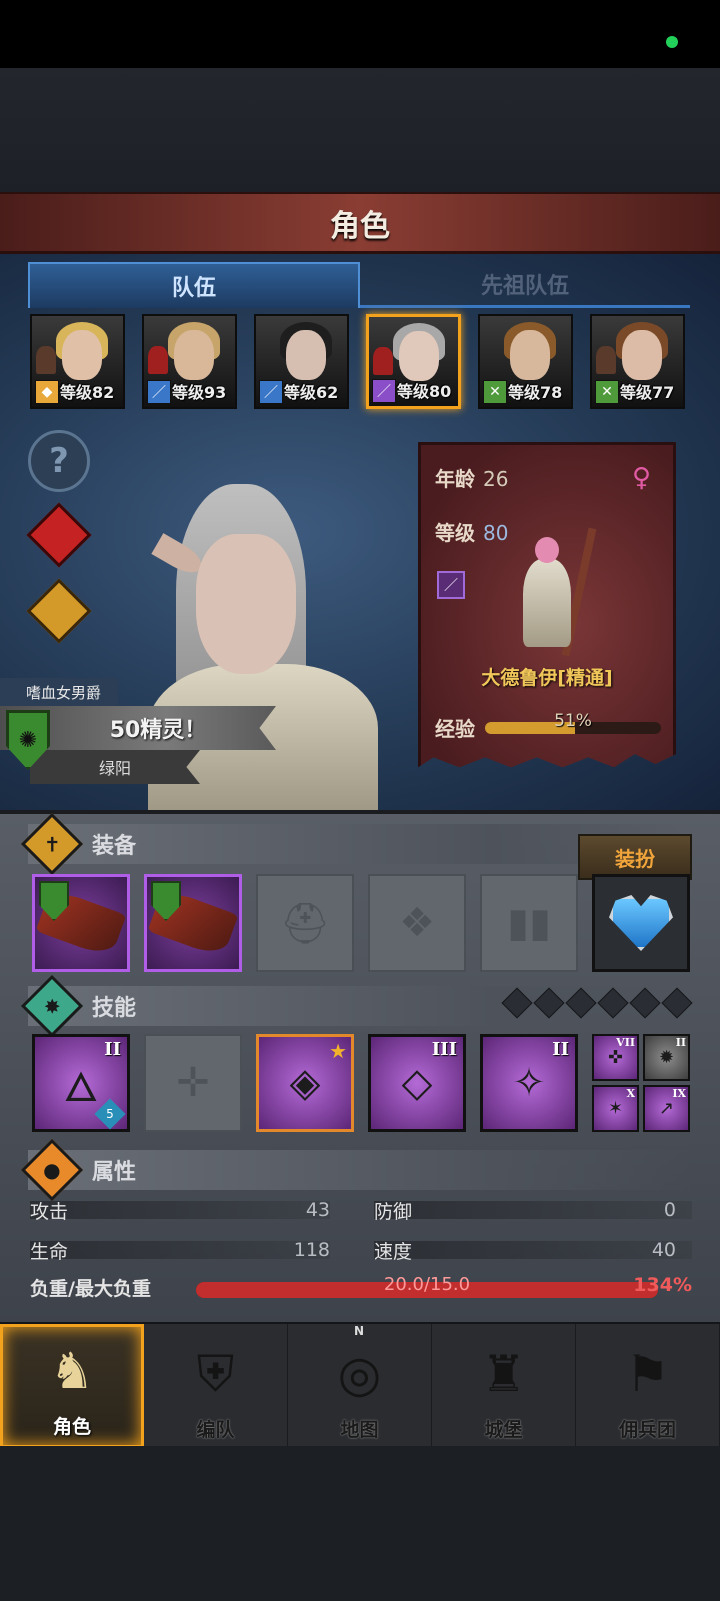  What do you see at coordinates (81, 923) in the screenshot?
I see `weapon-slot` at bounding box center [81, 923].